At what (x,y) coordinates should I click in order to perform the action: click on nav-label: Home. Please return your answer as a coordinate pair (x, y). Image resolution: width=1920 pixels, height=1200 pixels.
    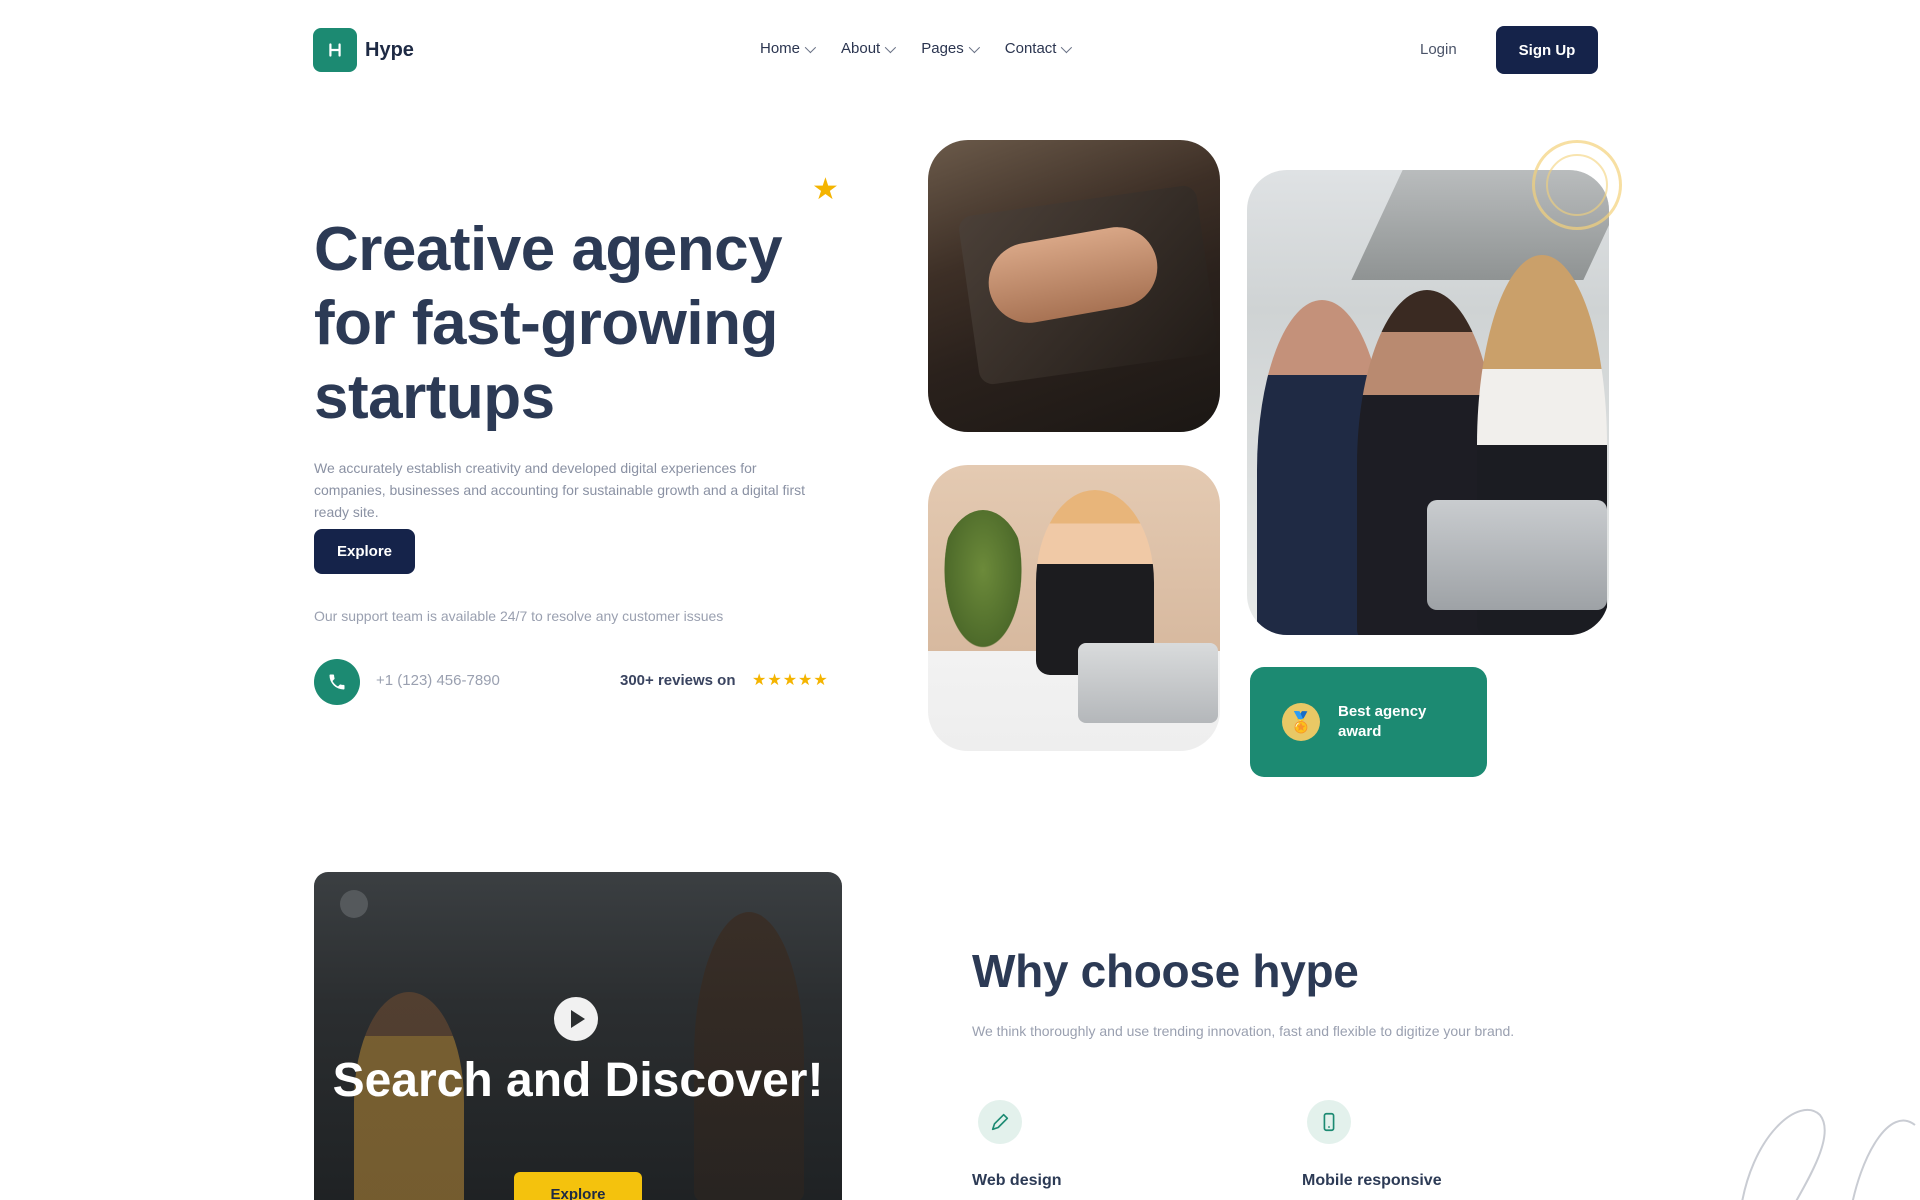
    Looking at the image, I should click on (780, 48).